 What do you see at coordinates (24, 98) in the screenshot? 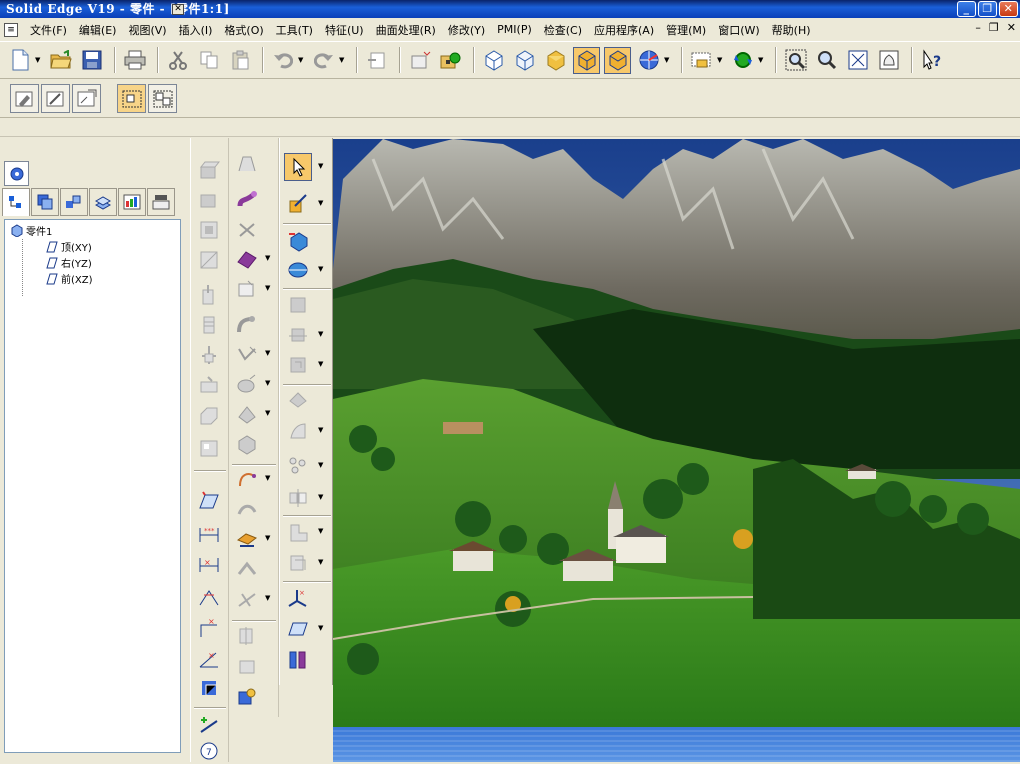
I see `sketch-edit-icon` at bounding box center [24, 98].